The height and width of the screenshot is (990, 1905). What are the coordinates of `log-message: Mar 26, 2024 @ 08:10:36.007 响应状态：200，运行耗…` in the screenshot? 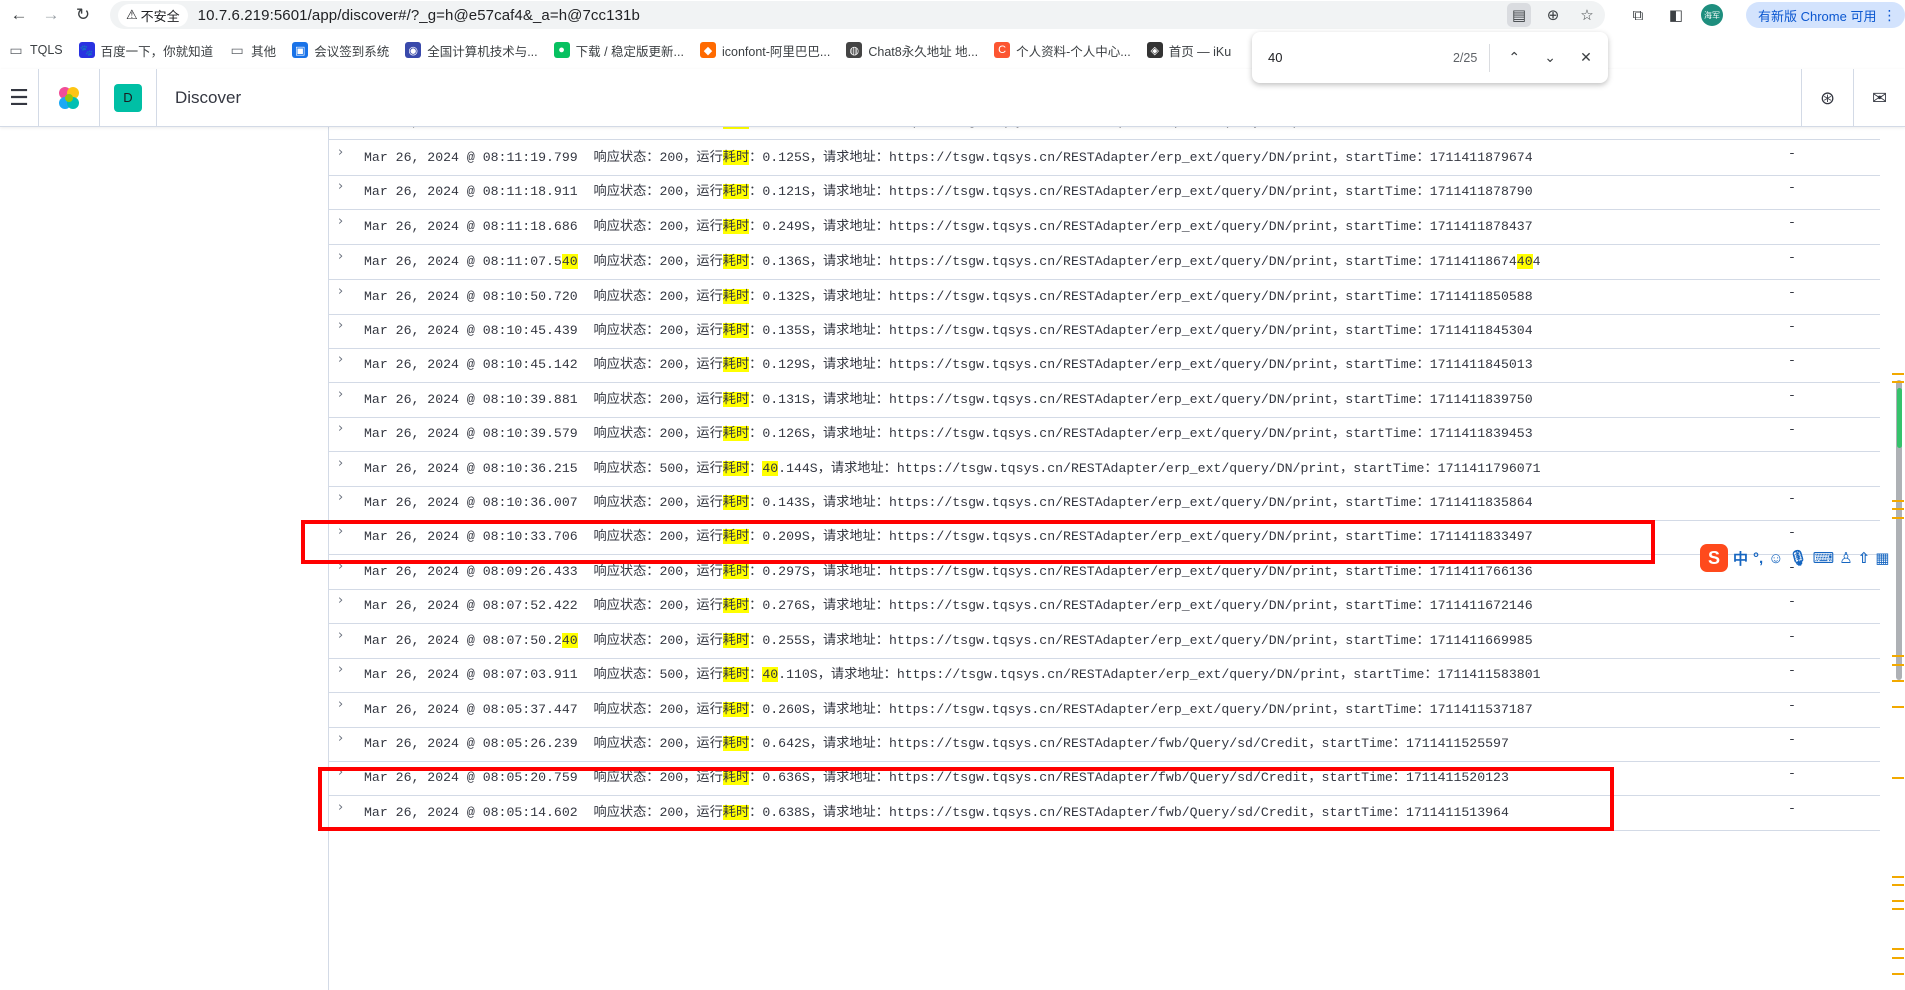 It's located at (948, 500).